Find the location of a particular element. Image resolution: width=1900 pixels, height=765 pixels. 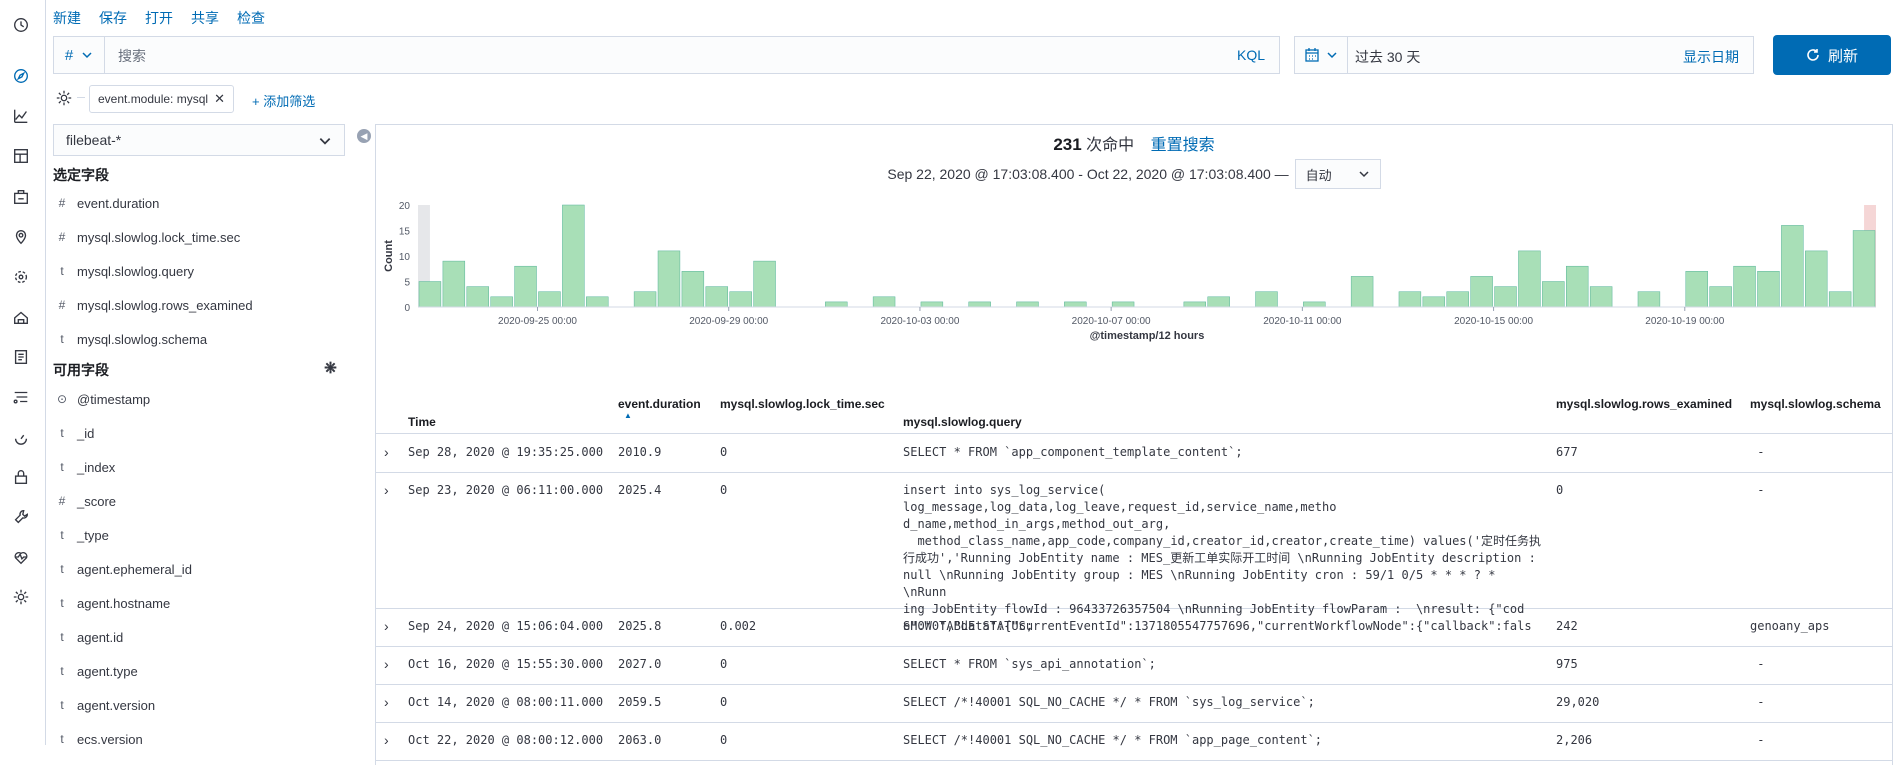

col-lock-time: mysql.slowlog.lock_time.sec is located at coordinates (802, 404).